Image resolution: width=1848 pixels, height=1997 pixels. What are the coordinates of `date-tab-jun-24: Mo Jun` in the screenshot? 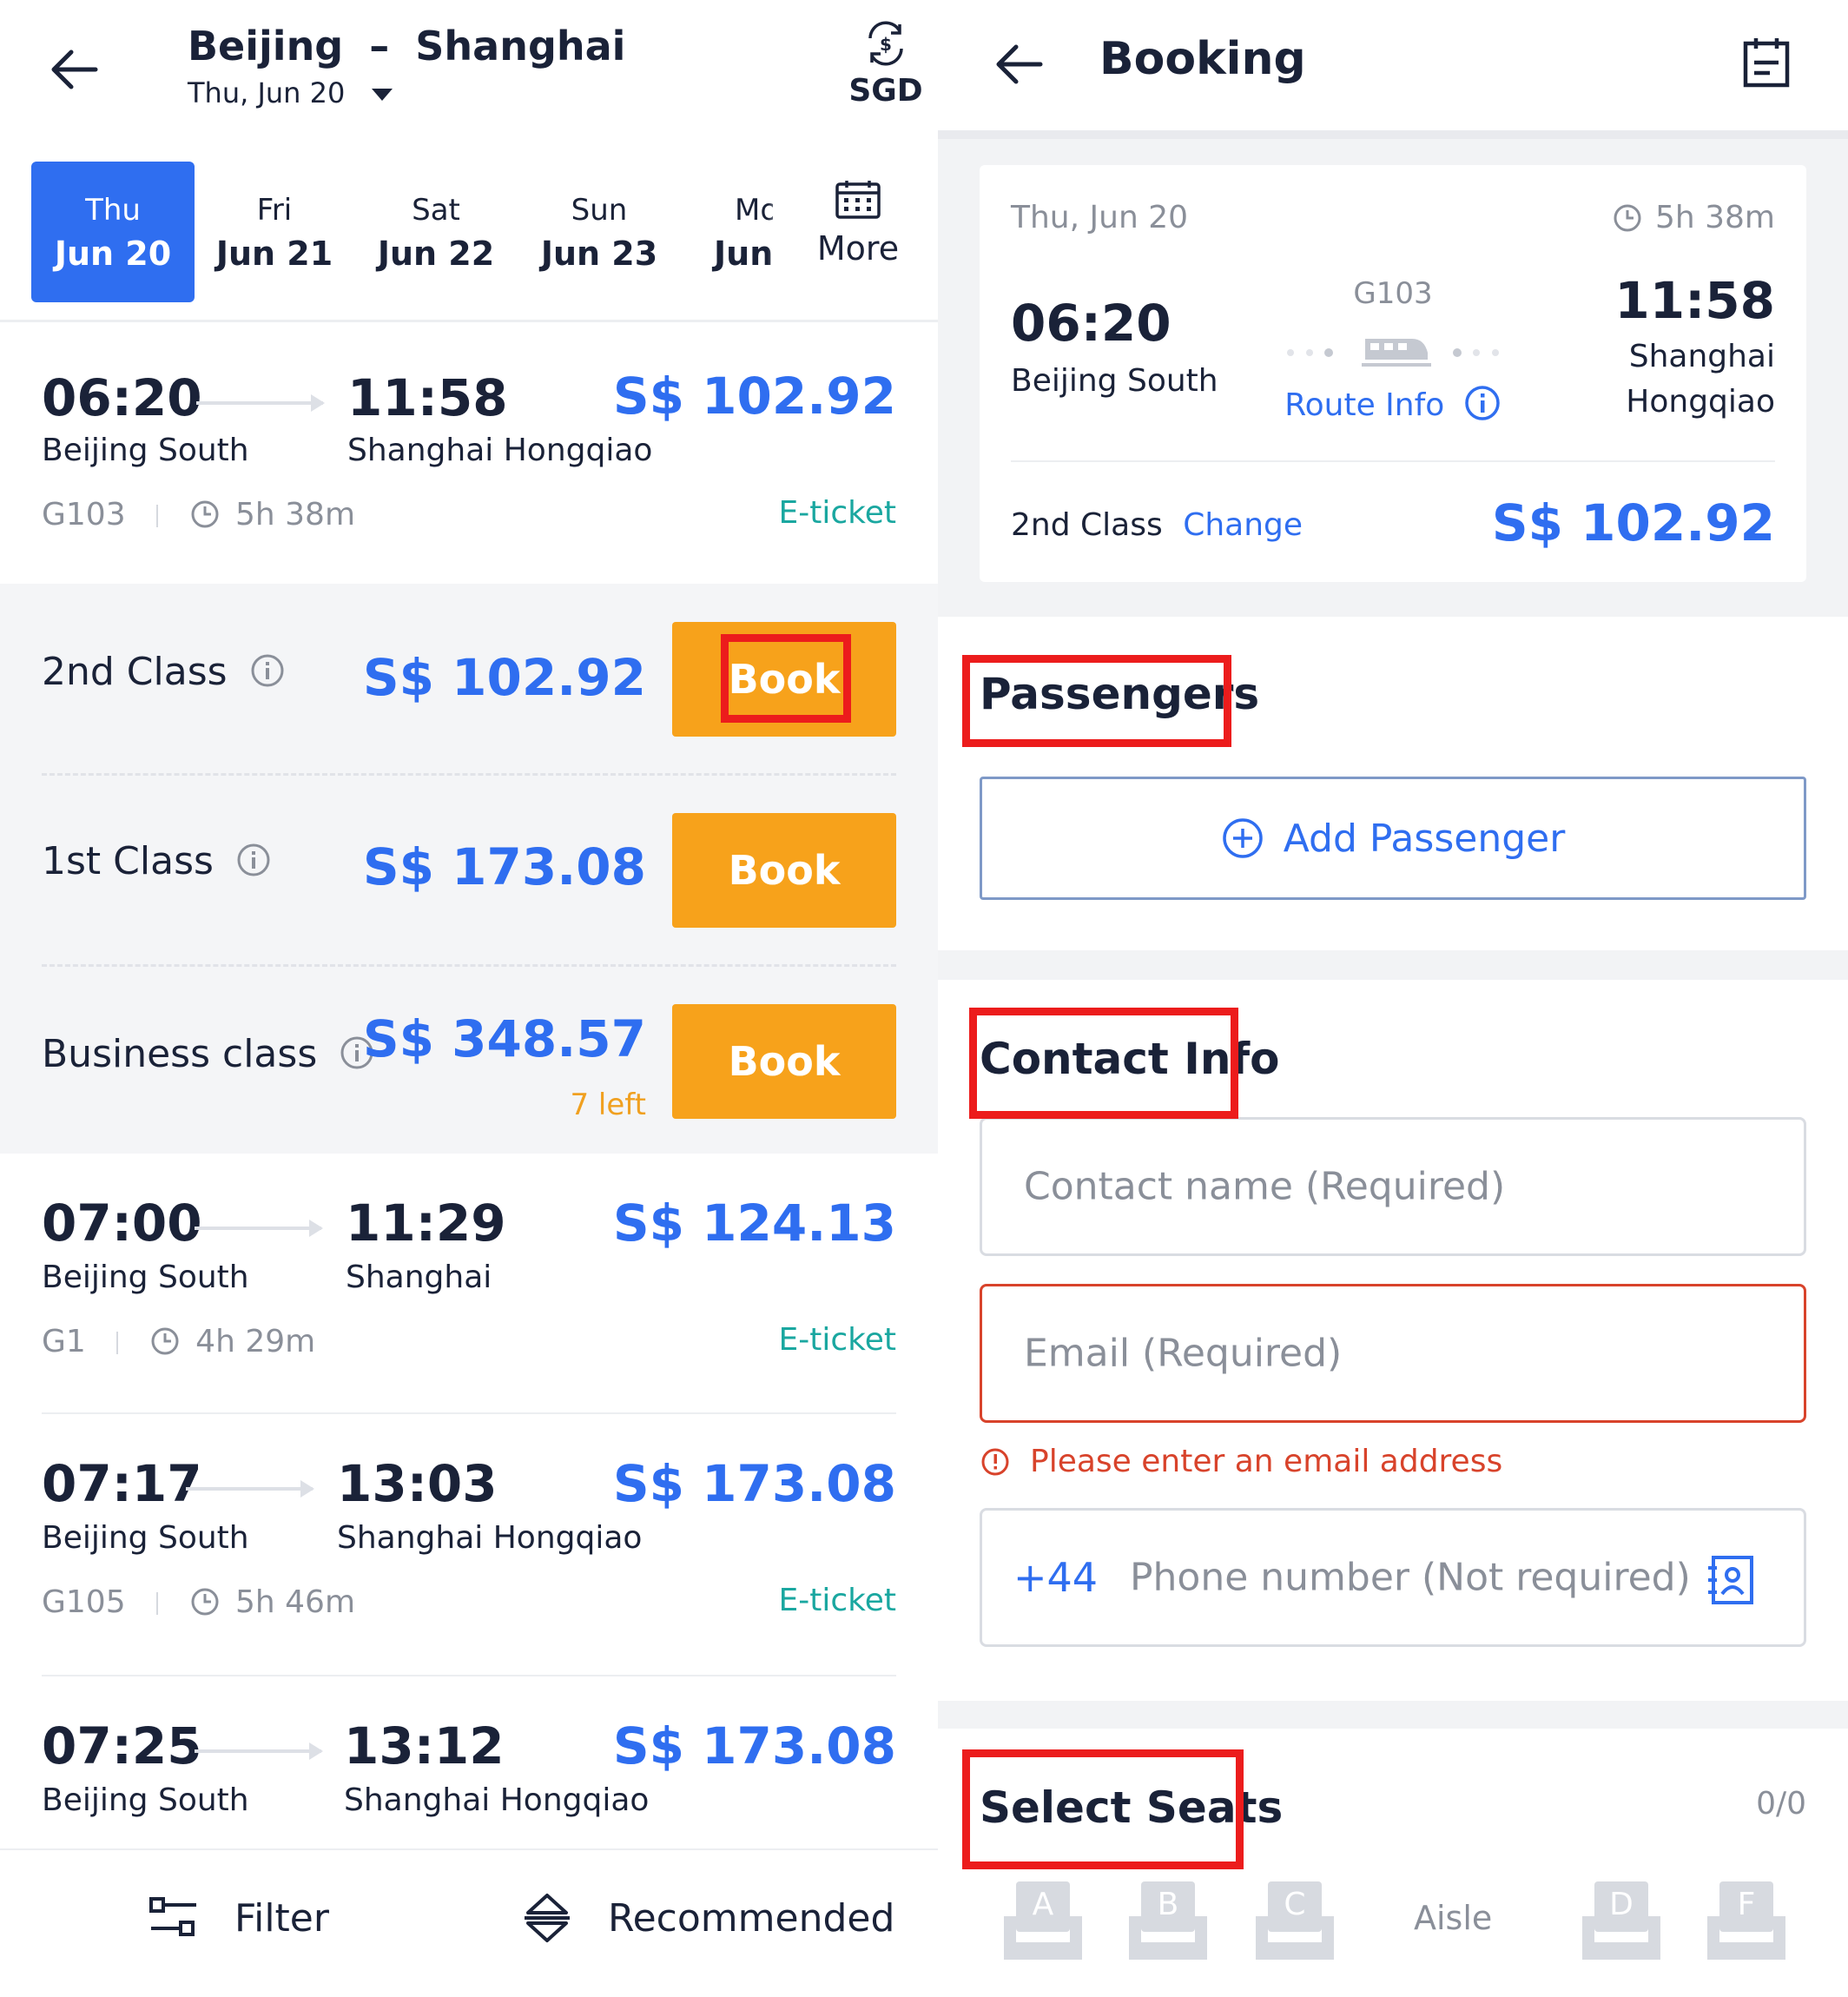 It's located at (734, 232).